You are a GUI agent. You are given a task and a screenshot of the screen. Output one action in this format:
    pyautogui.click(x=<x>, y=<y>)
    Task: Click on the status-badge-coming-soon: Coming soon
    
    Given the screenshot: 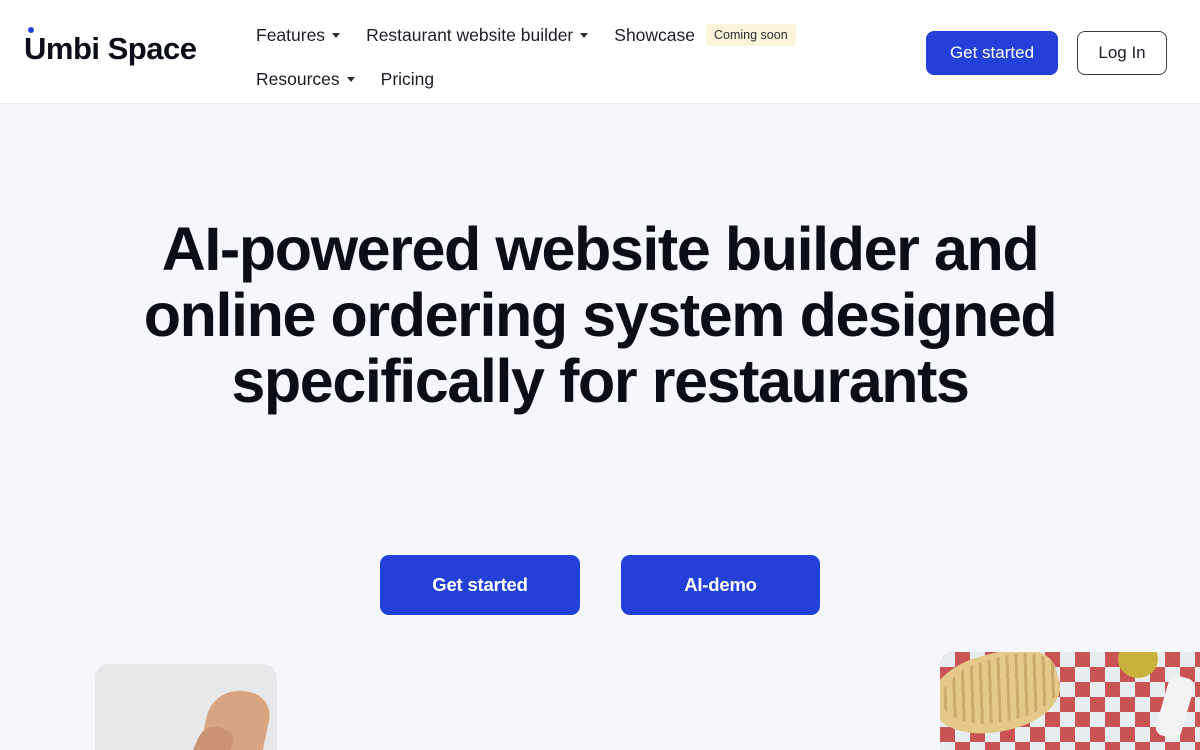 What is the action you would take?
    pyautogui.click(x=751, y=35)
    